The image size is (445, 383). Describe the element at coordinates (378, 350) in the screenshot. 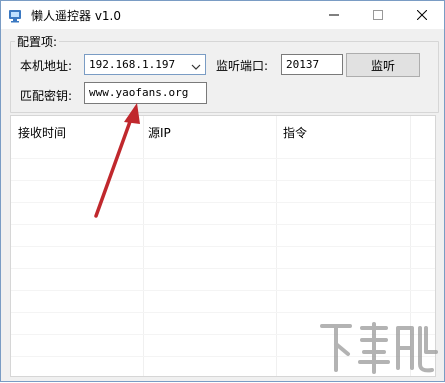

I see `watermark-logo` at that location.